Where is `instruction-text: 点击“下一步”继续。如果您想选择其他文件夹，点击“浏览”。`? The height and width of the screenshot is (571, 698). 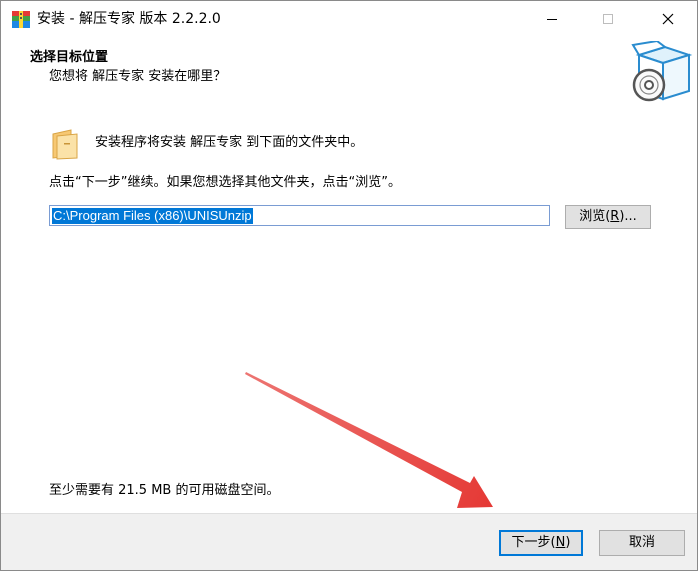 instruction-text: 点击“下一步”继续。如果您想选择其他文件夹，点击“浏览”。 is located at coordinates (225, 182).